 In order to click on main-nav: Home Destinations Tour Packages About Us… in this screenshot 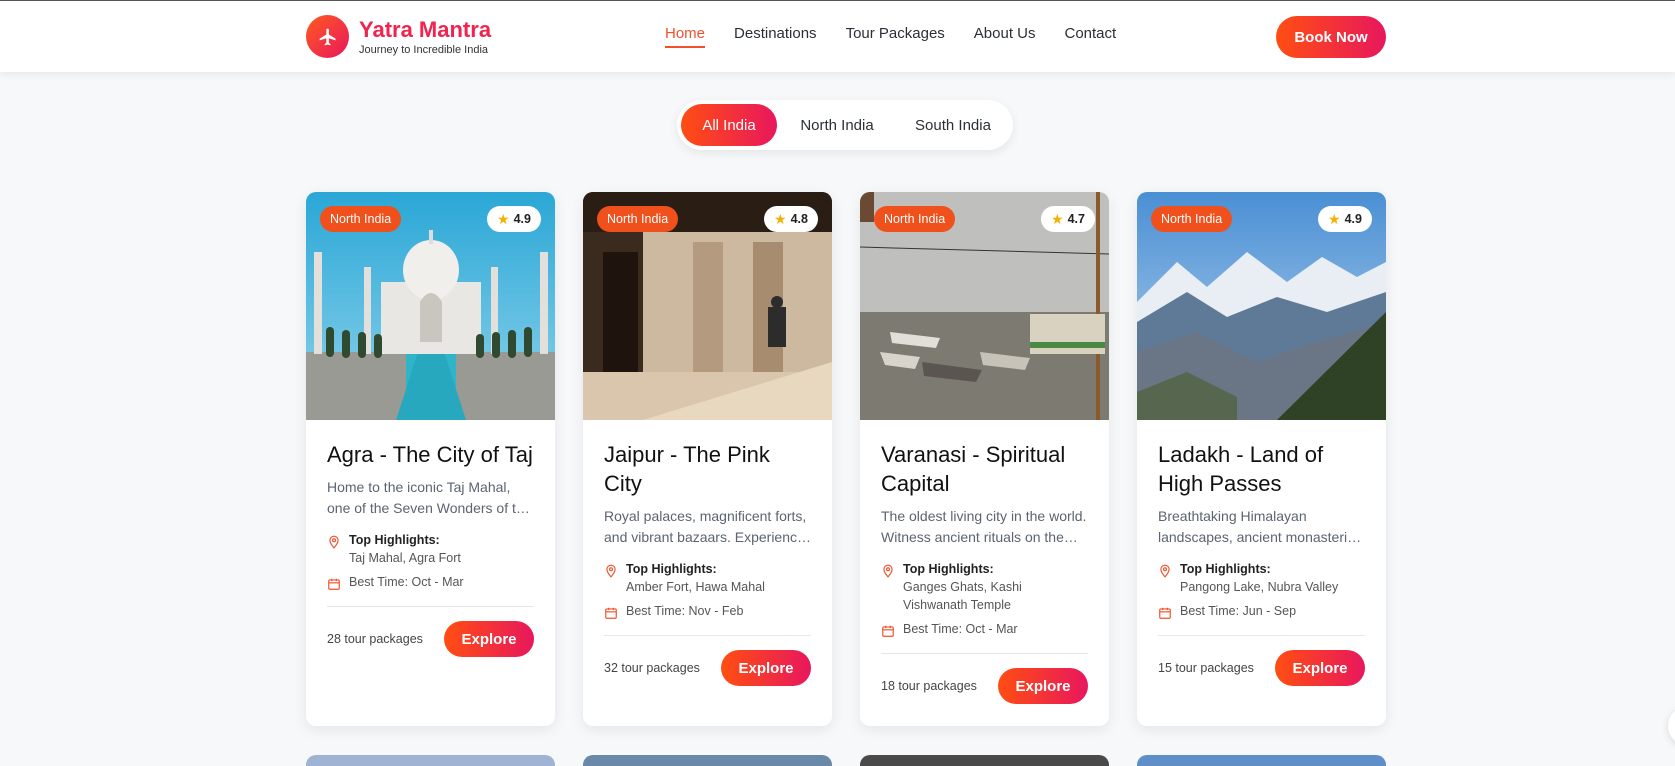, I will do `click(905, 36)`.